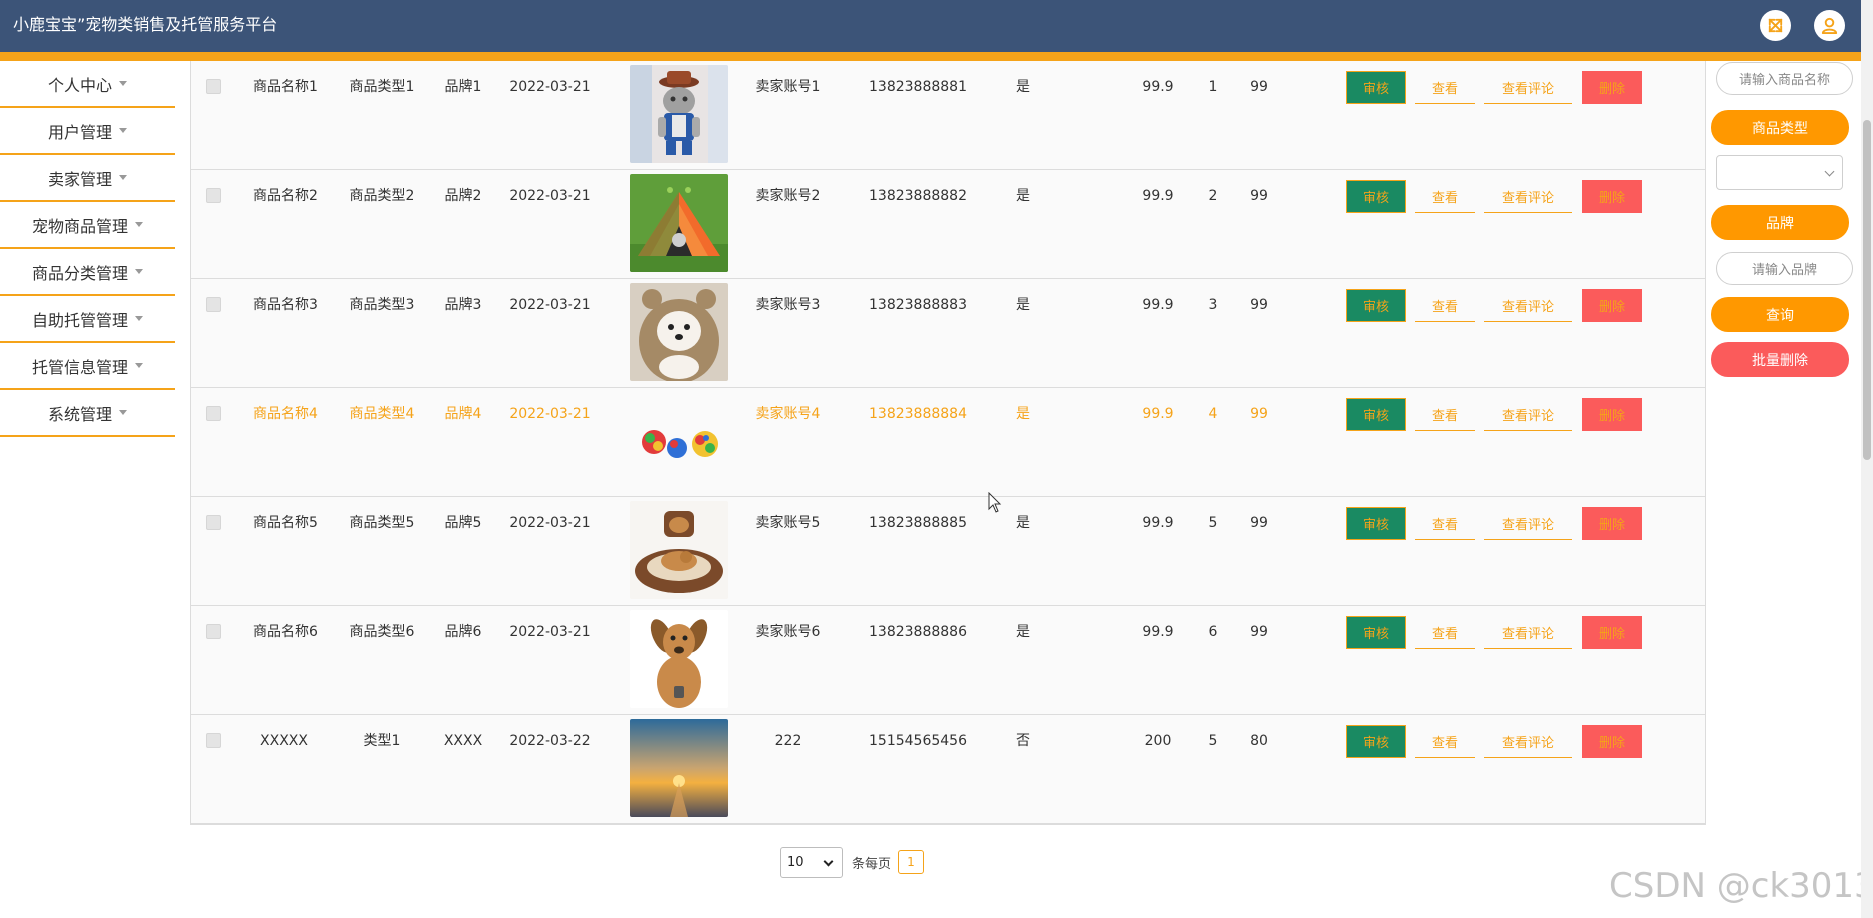 This screenshot has height=918, width=1873. Describe the element at coordinates (1780, 359) in the screenshot. I see `batch-delete-button: 批量删除` at that location.